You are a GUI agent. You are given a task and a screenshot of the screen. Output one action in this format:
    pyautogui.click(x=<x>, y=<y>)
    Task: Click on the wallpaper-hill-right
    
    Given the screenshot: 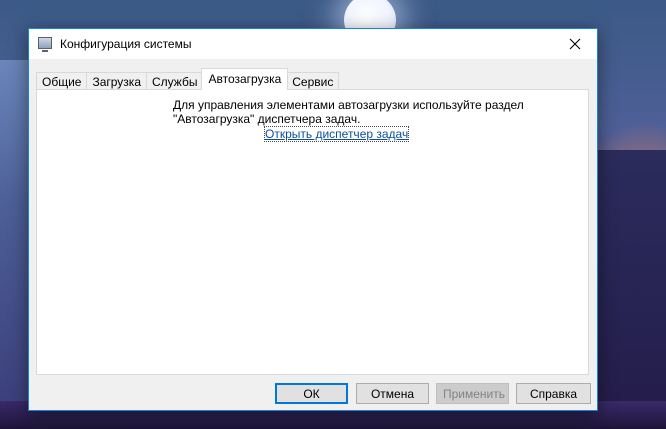 What is the action you would take?
    pyautogui.click(x=631, y=289)
    